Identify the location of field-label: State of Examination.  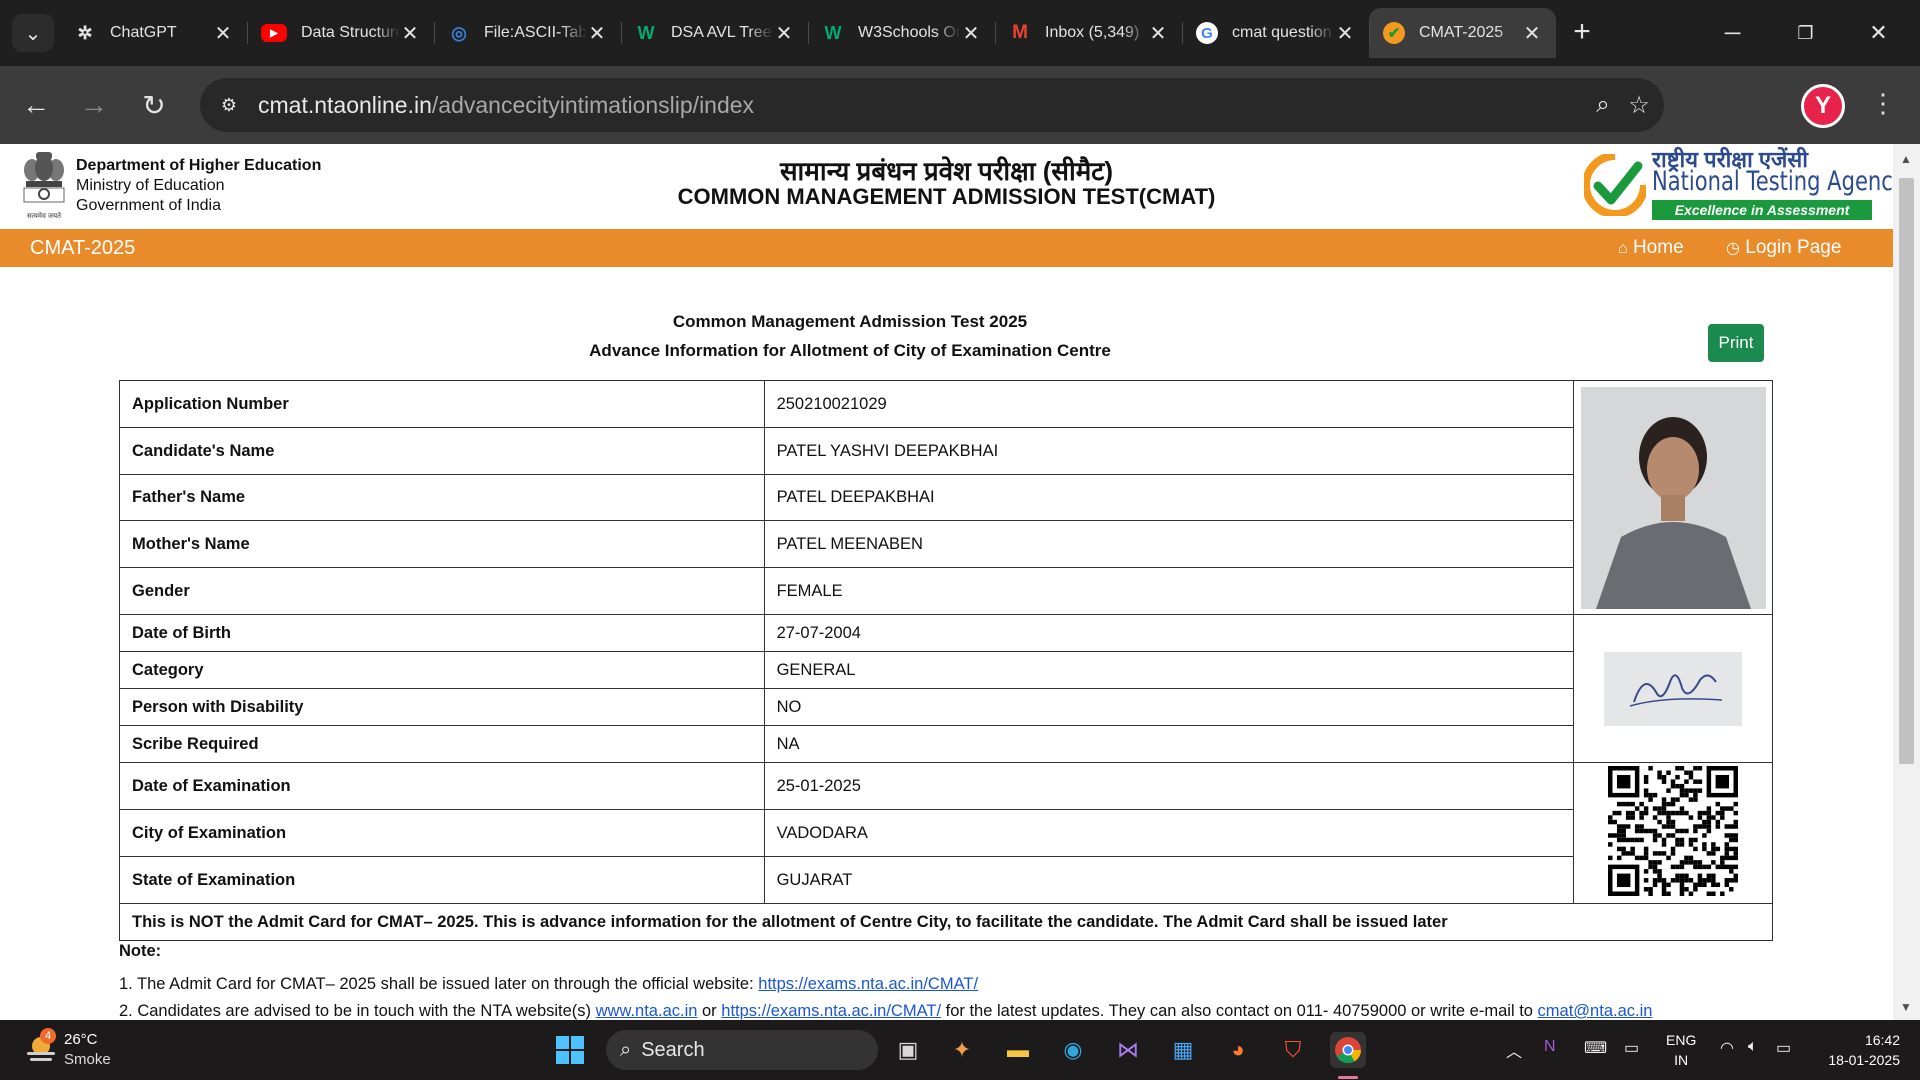
(442, 880).